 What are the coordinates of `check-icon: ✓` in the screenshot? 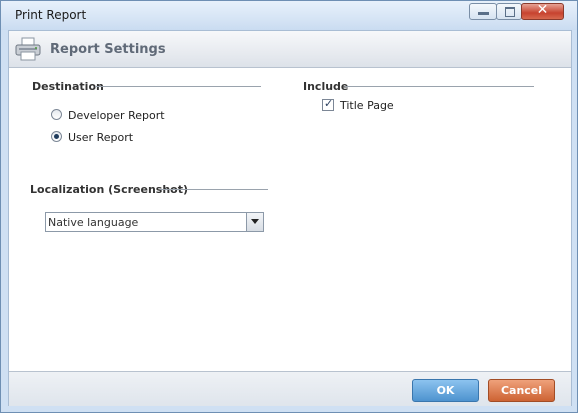 It's located at (329, 103).